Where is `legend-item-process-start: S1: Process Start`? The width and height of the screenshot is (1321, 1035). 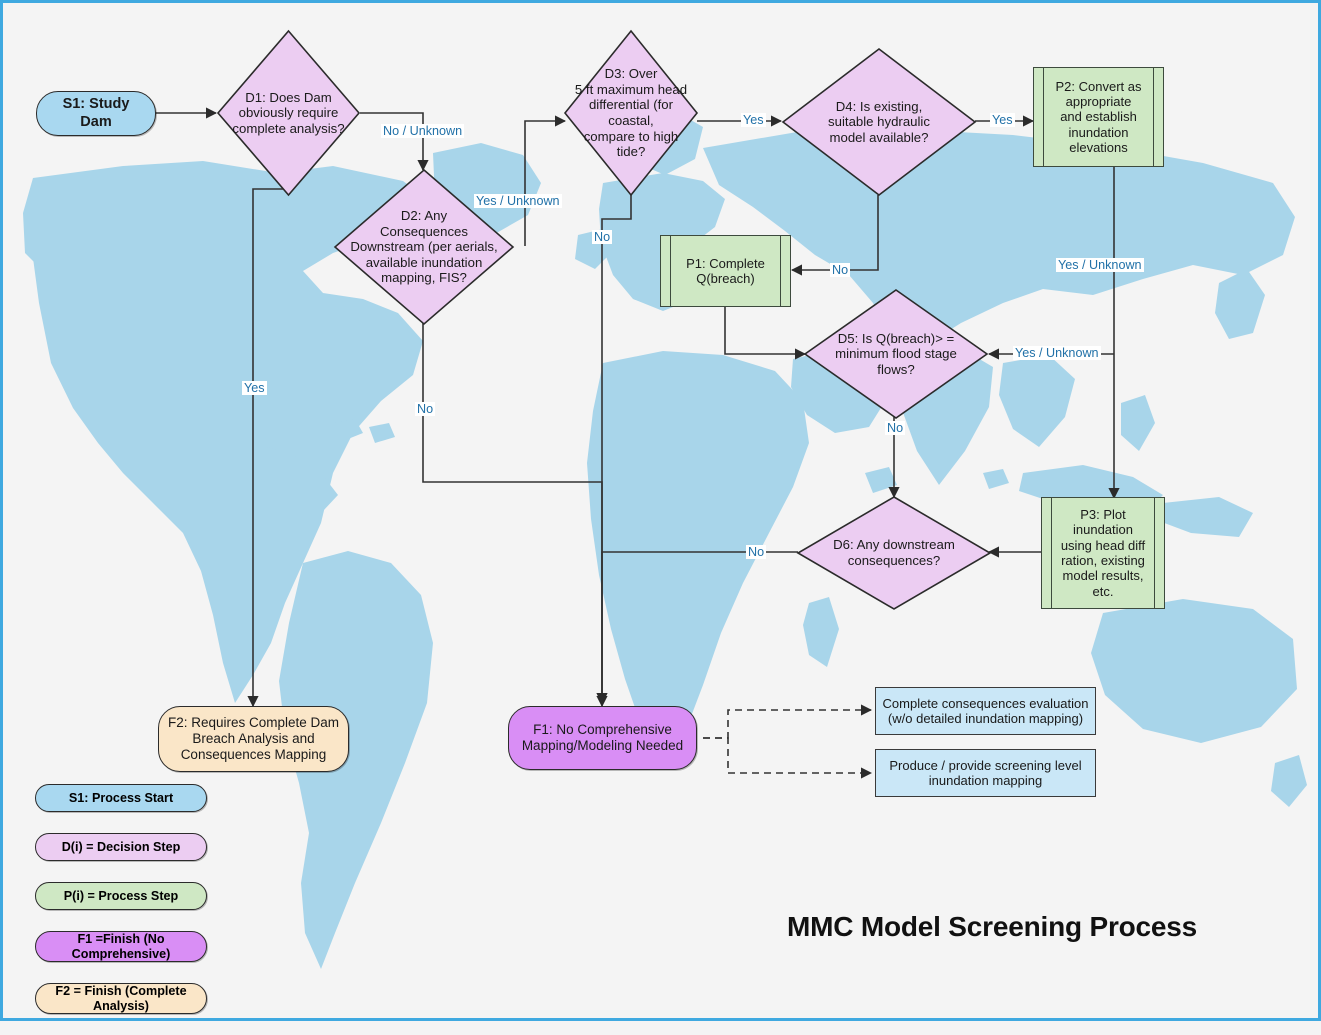
legend-item-process-start: S1: Process Start is located at coordinates (121, 798).